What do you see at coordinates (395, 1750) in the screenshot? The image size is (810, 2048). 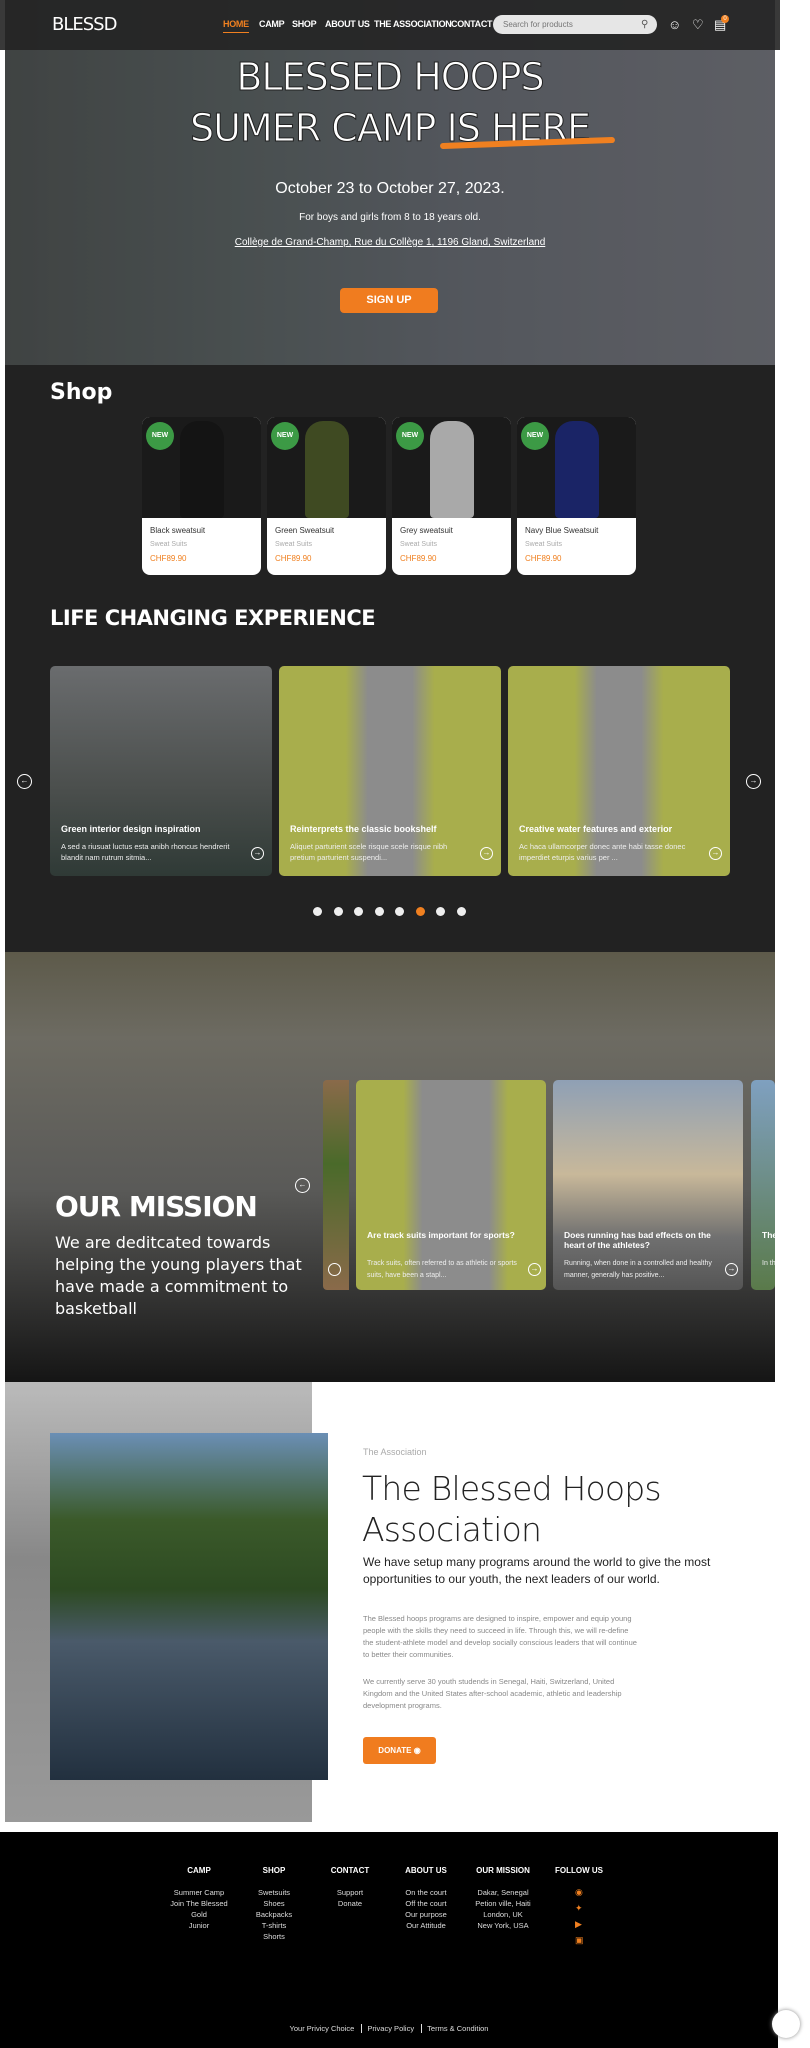 I see `donate-label: DONATE` at bounding box center [395, 1750].